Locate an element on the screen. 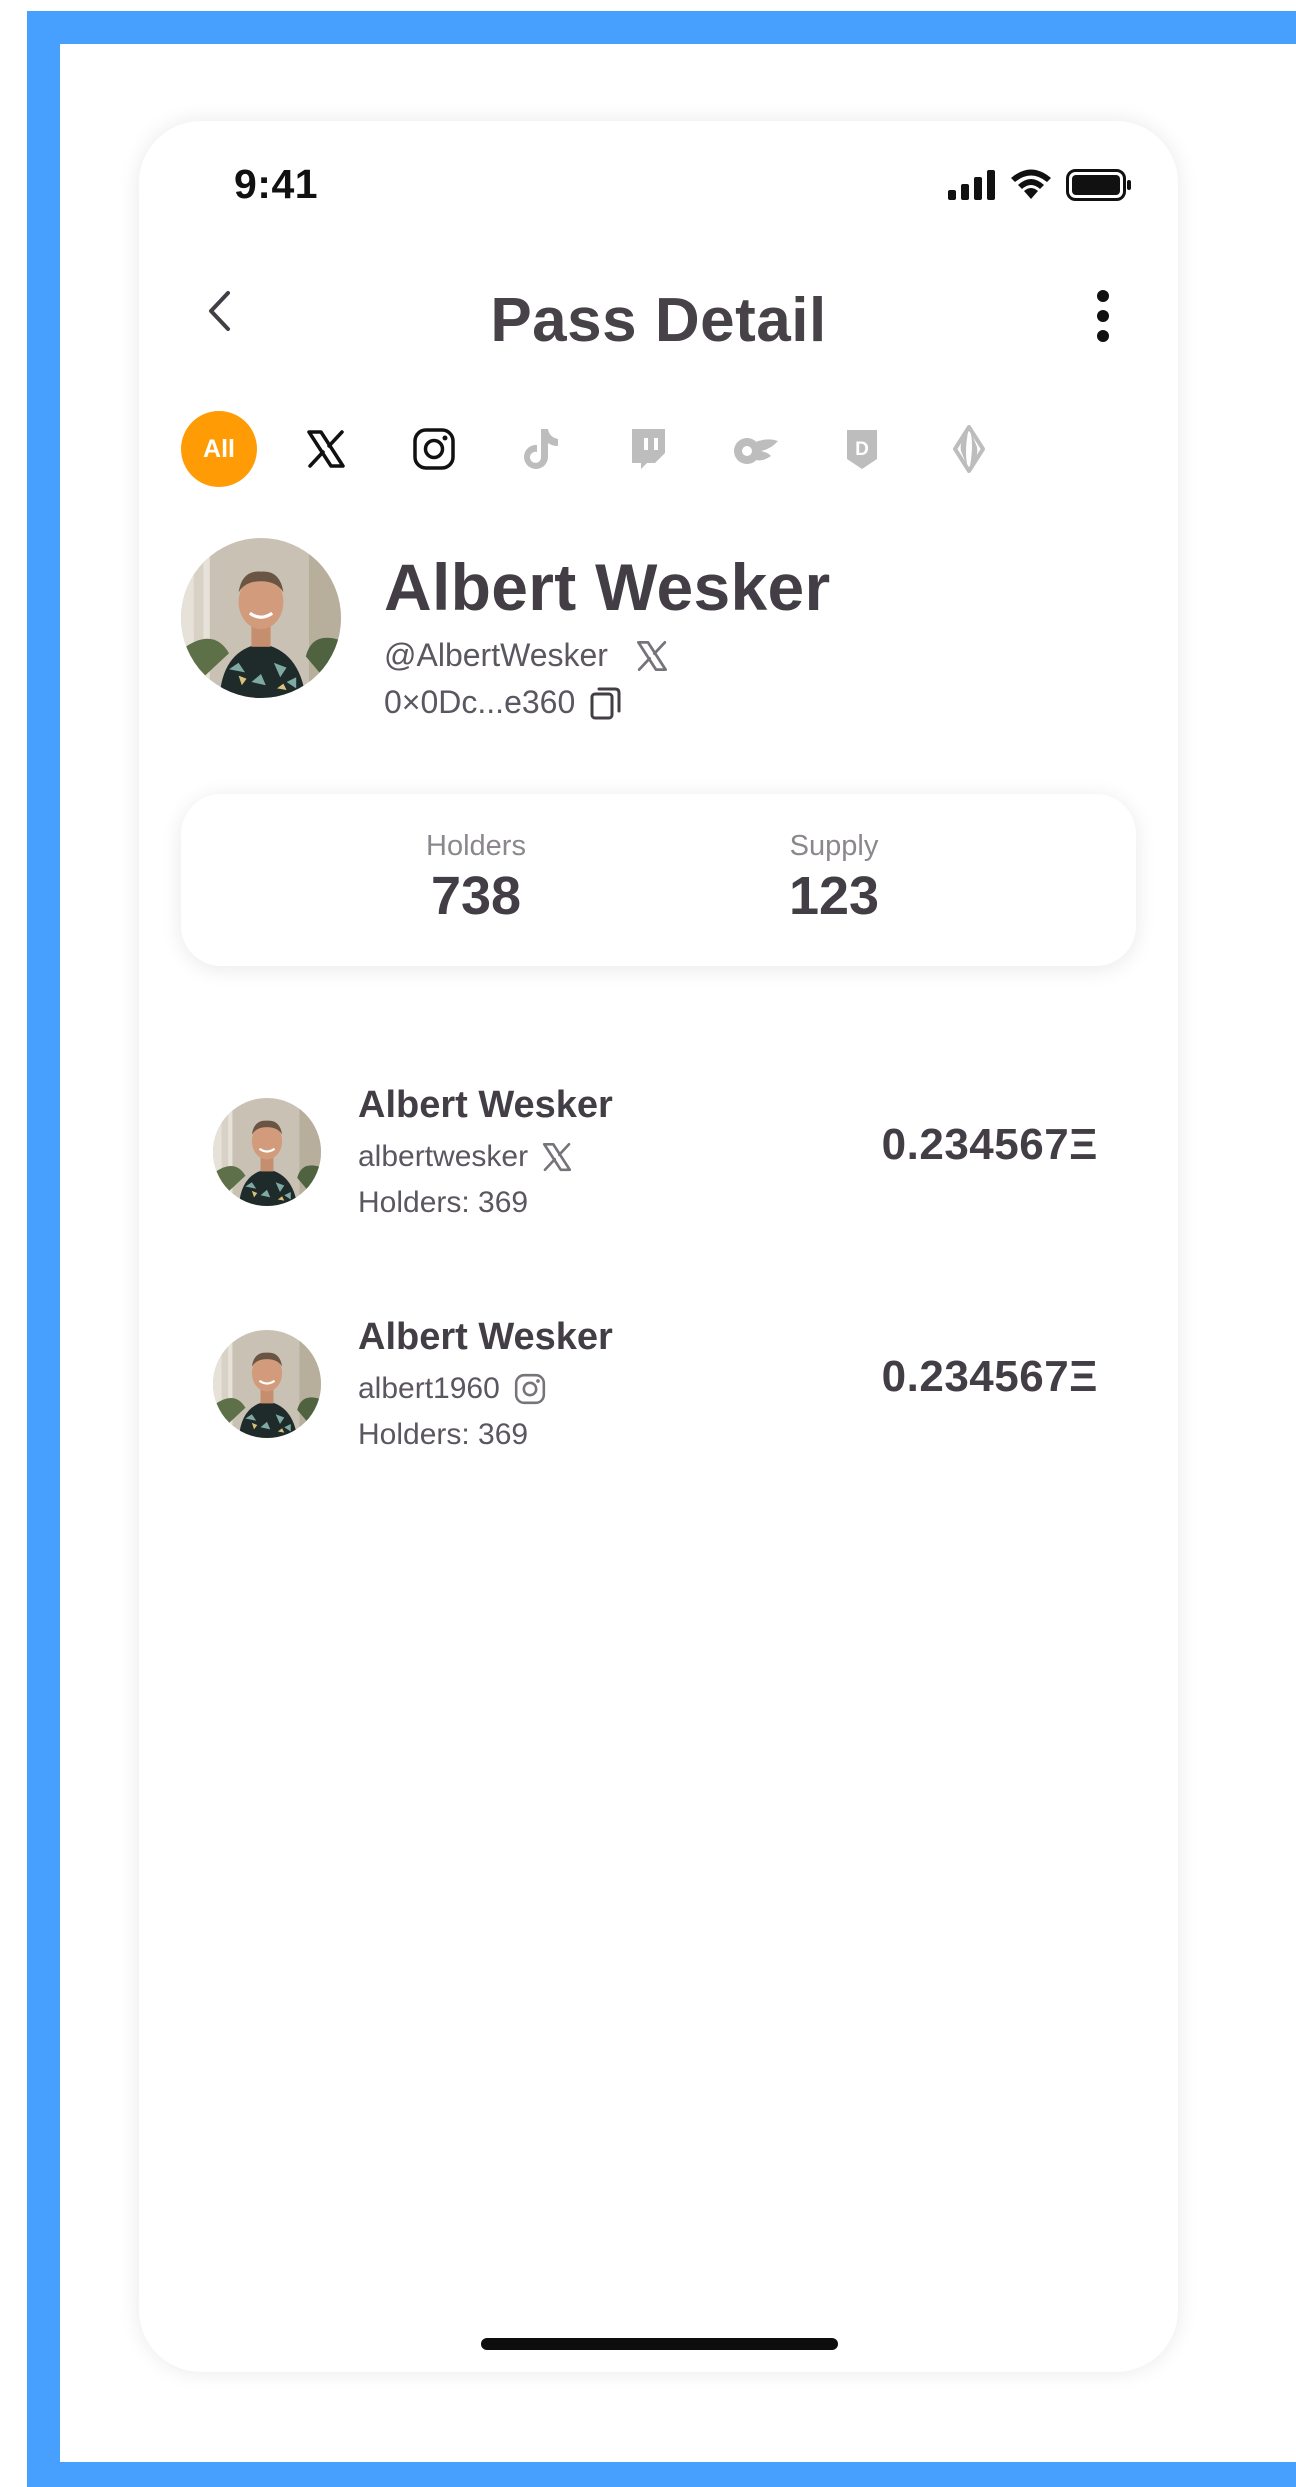 The height and width of the screenshot is (2487, 1296). holders-value: 738 is located at coordinates (476, 896).